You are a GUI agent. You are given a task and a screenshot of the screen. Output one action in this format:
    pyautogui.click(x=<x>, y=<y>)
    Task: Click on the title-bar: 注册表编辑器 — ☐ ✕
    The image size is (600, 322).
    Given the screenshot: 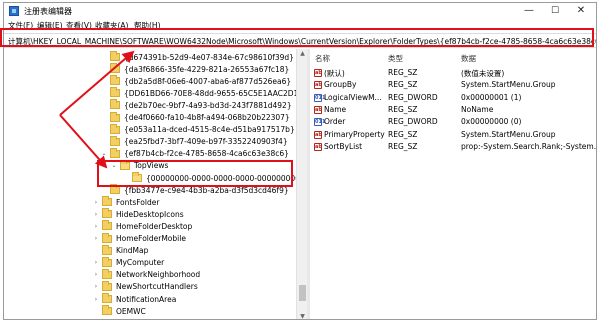 What is the action you would take?
    pyautogui.click(x=300, y=11)
    